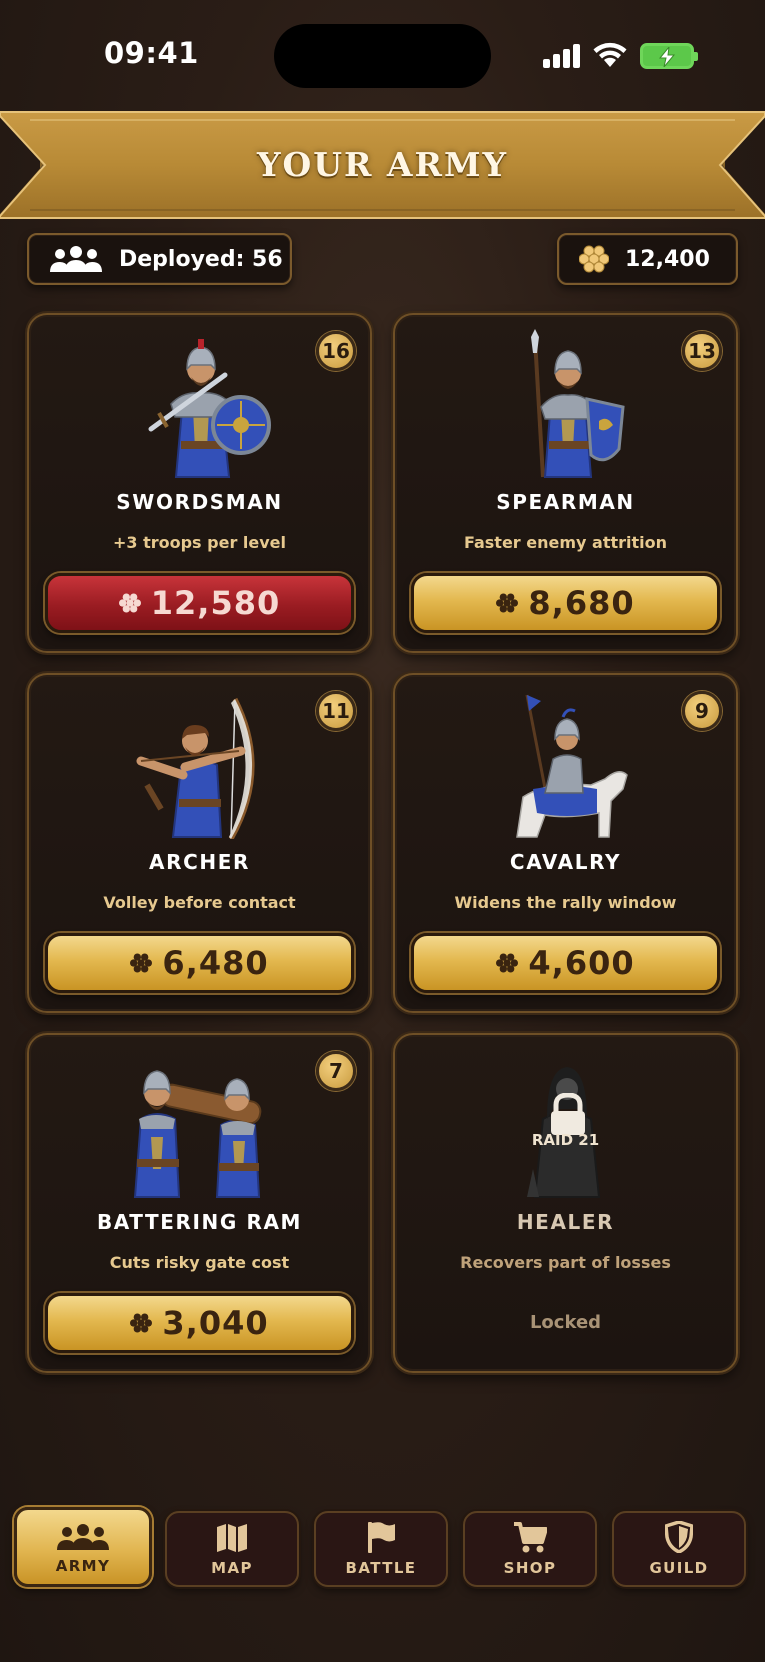  I want to click on dynamic-island, so click(382, 56).